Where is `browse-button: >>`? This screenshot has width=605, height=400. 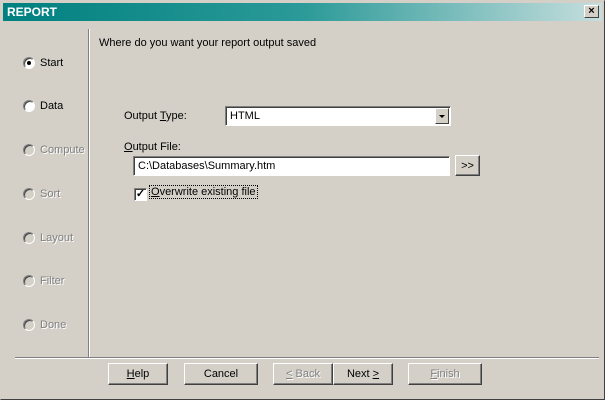 browse-button: >> is located at coordinates (467, 165).